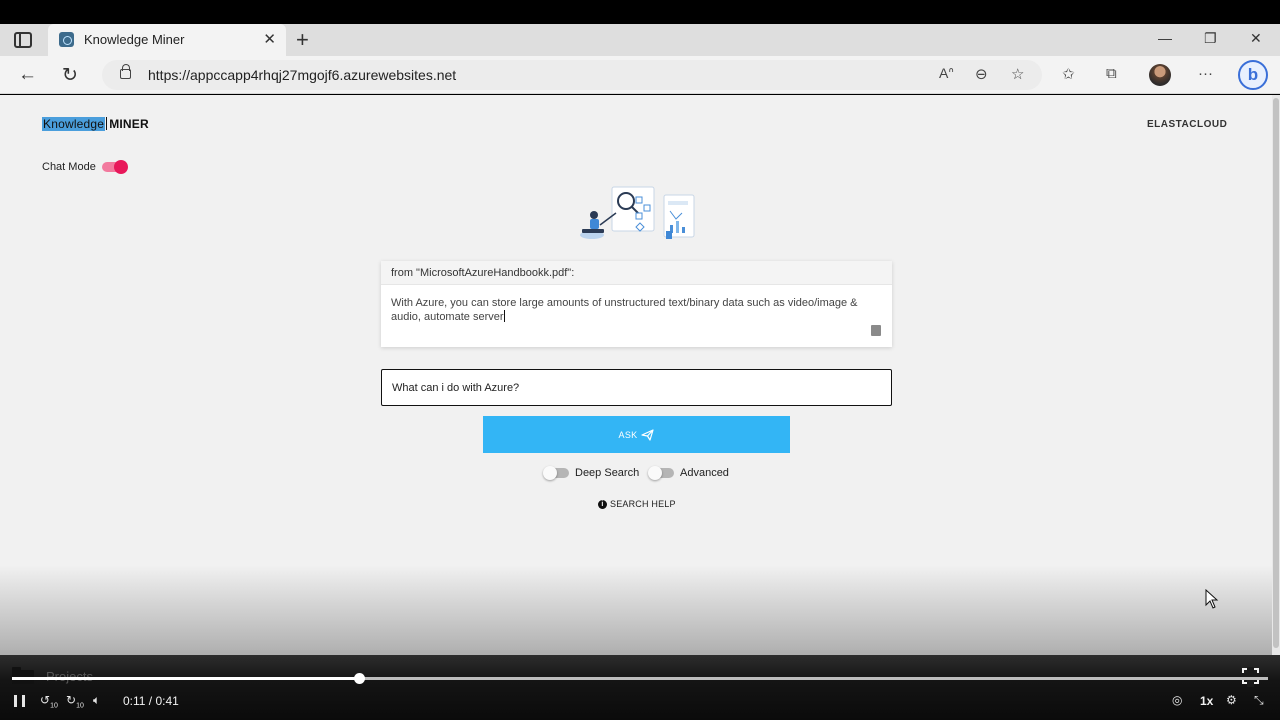  Describe the element at coordinates (602, 504) in the screenshot. I see `info-icon: i` at that location.